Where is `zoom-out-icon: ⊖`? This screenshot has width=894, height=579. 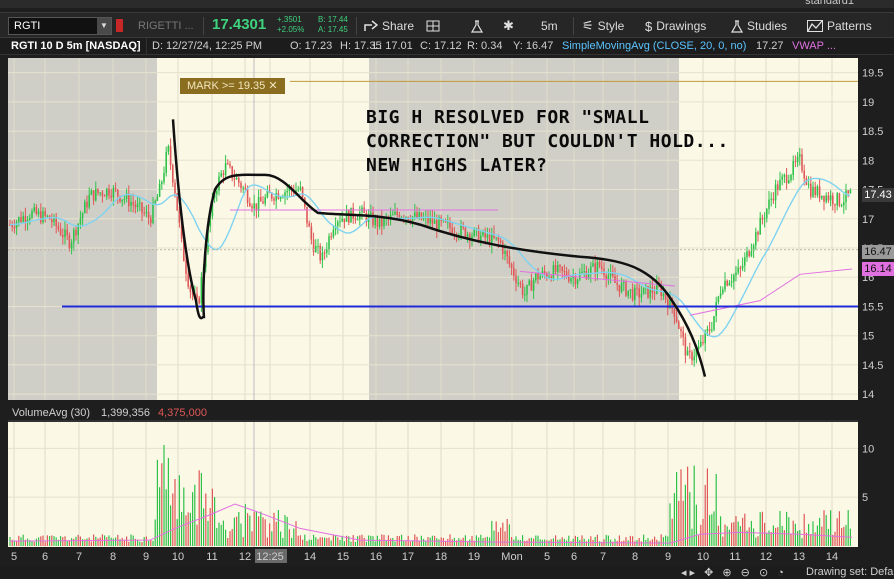
zoom-out-icon: ⊖ is located at coordinates (747, 573).